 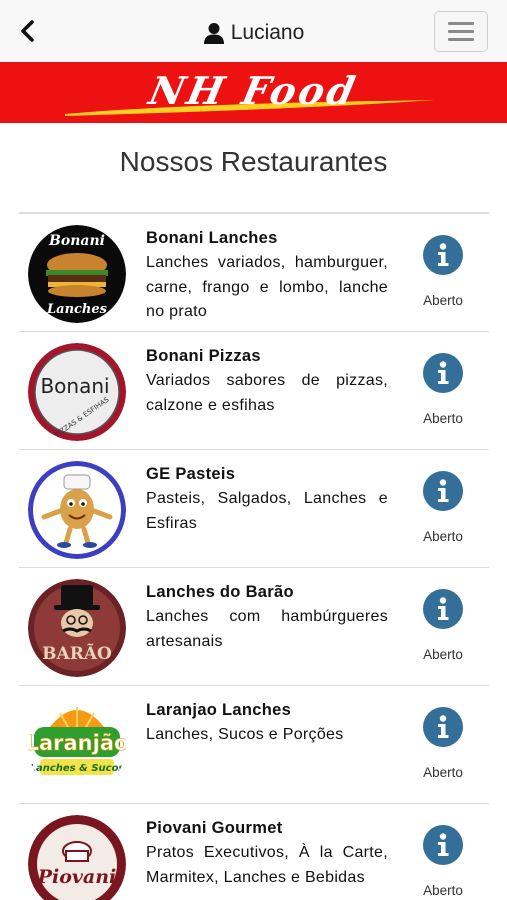 I want to click on user-name: Luciano, so click(x=267, y=32).